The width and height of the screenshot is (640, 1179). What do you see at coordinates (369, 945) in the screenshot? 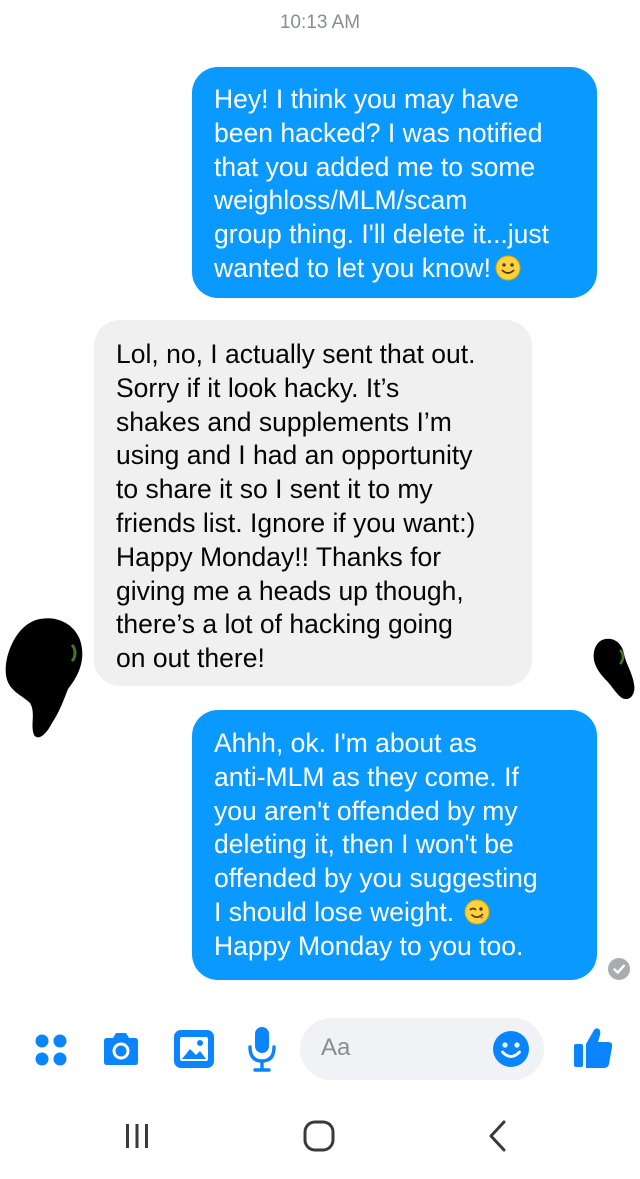
I see `message-line: Happy Monday to you too.` at bounding box center [369, 945].